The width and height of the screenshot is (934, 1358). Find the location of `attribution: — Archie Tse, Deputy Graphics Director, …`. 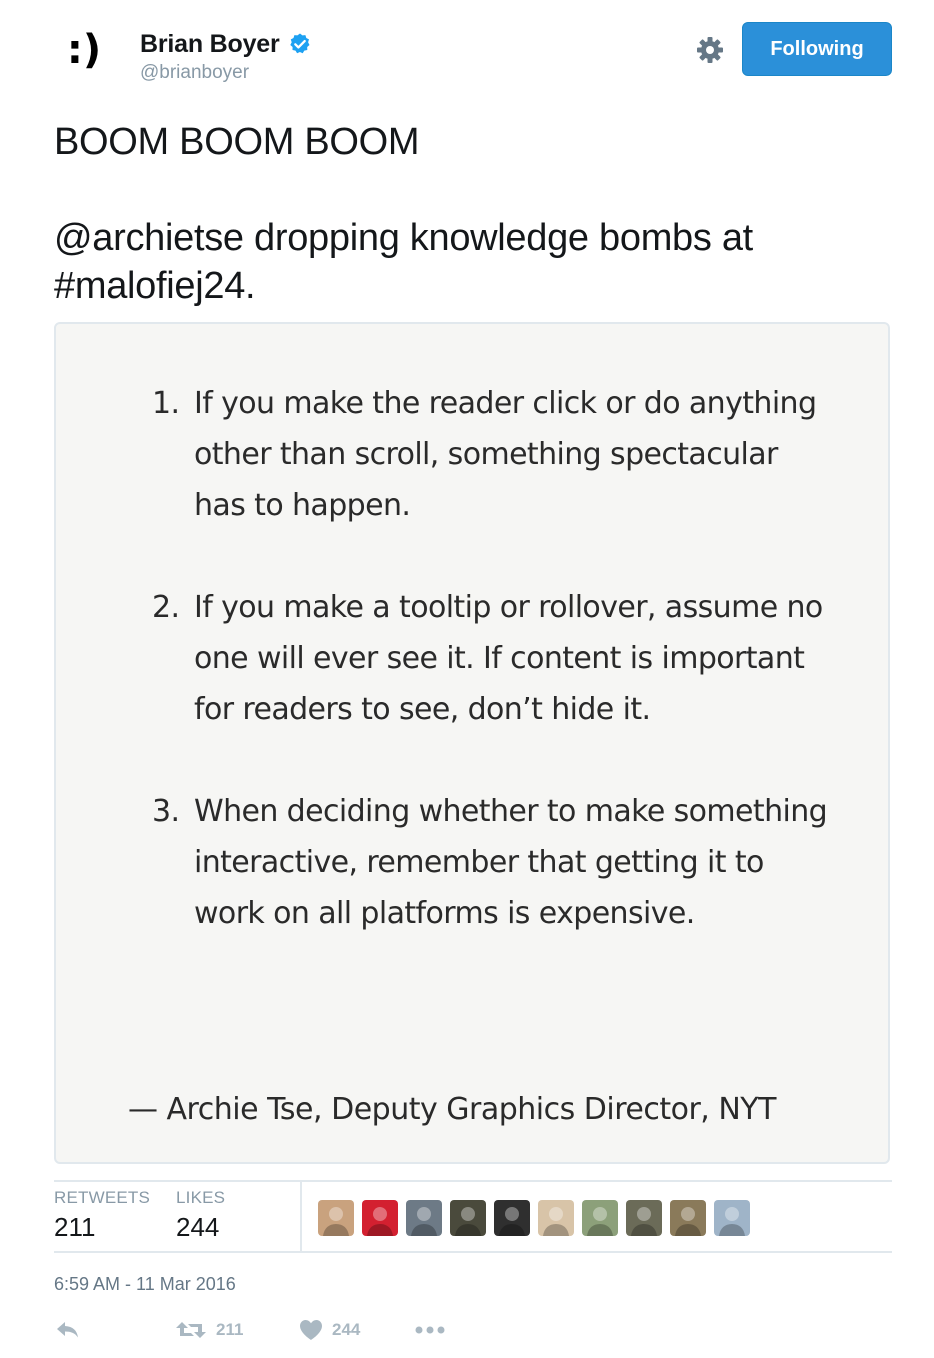

attribution: — Archie Tse, Deputy Graphics Director, … is located at coordinates (452, 1109).